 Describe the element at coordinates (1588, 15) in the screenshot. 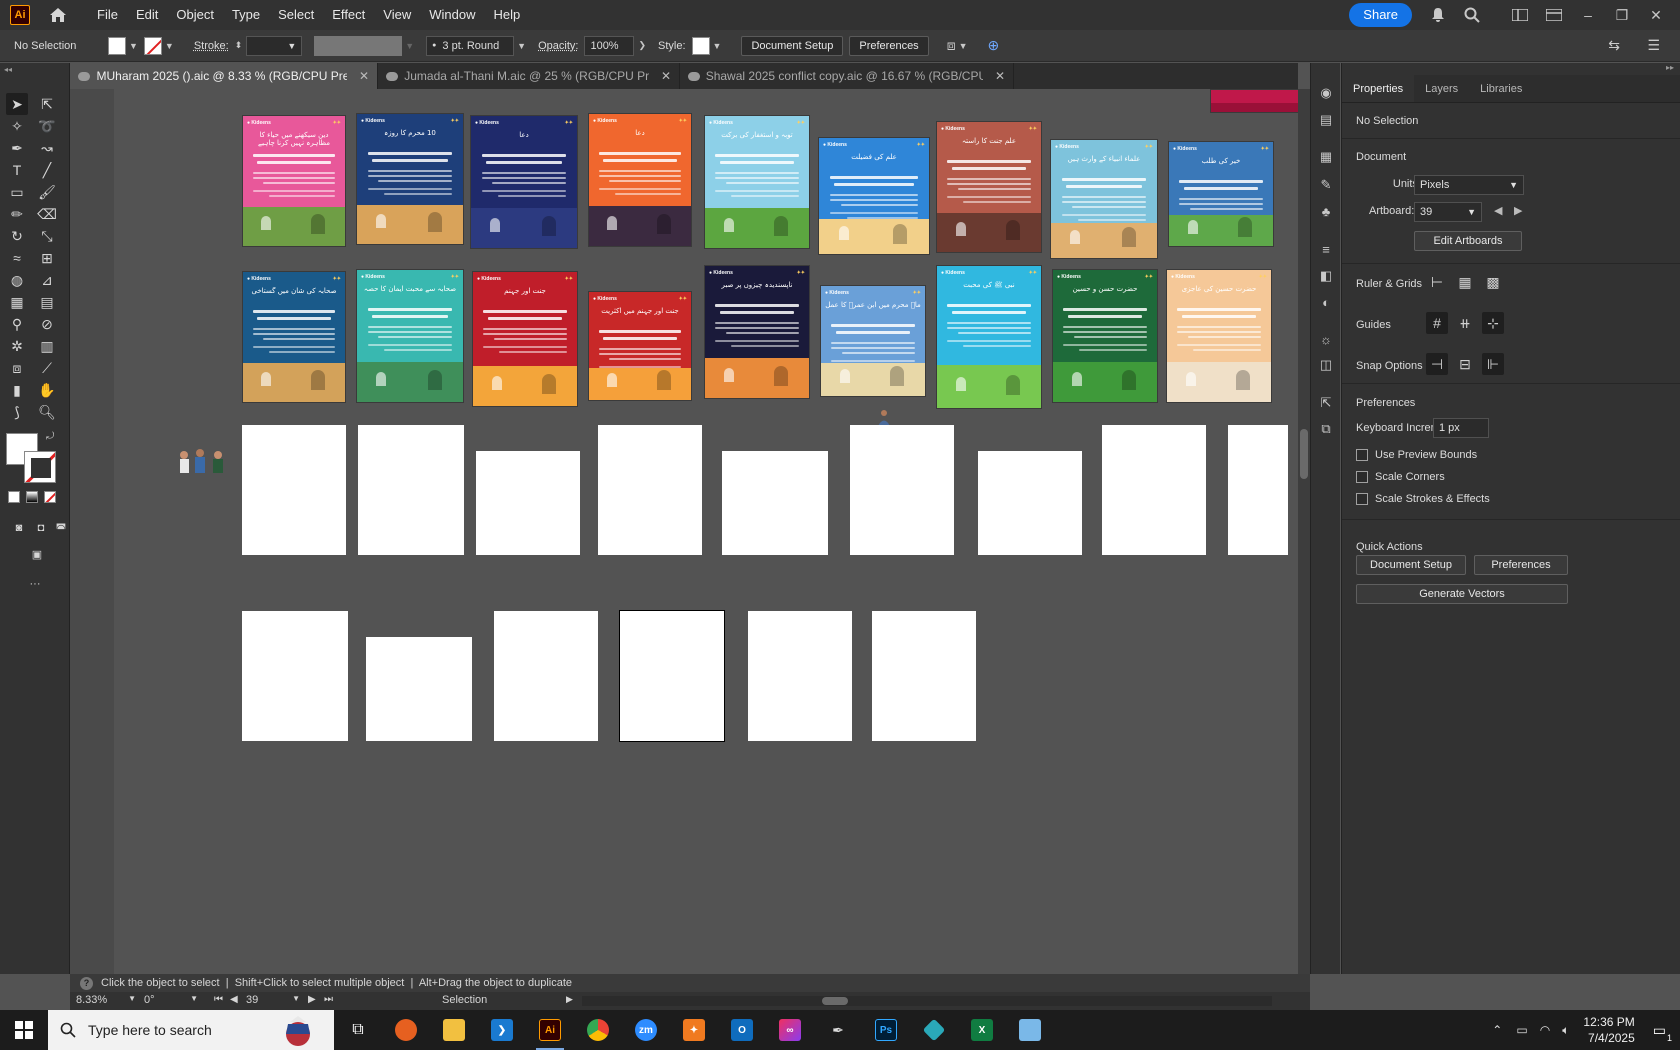

I see `minimize-icon: –` at that location.